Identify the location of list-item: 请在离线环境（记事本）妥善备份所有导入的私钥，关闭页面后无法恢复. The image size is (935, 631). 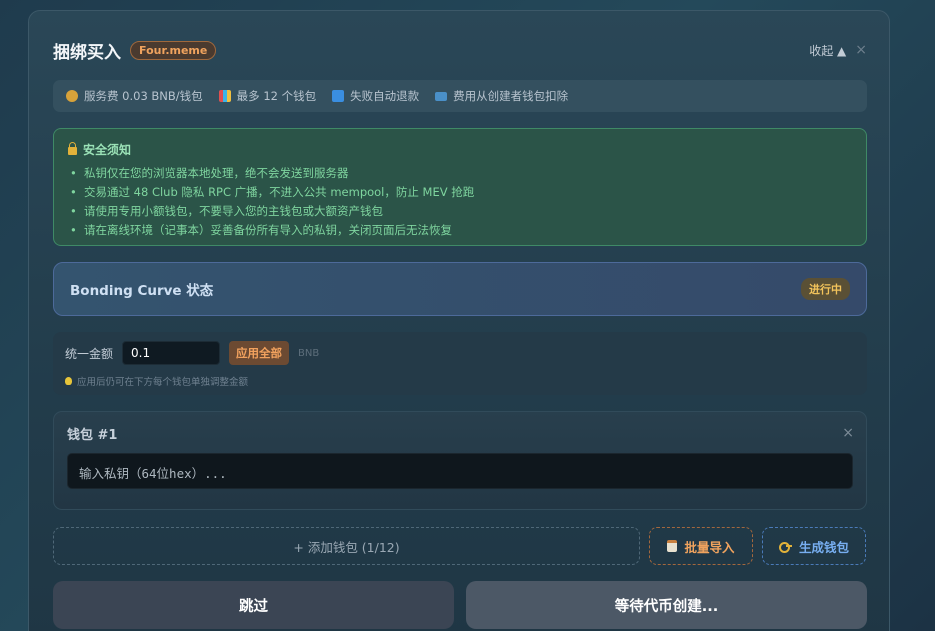
(460, 230).